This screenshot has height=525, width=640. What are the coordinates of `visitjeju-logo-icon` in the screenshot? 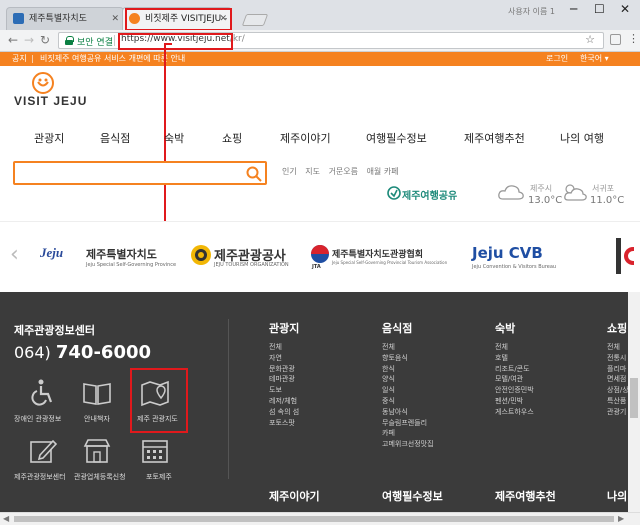 It's located at (43, 83).